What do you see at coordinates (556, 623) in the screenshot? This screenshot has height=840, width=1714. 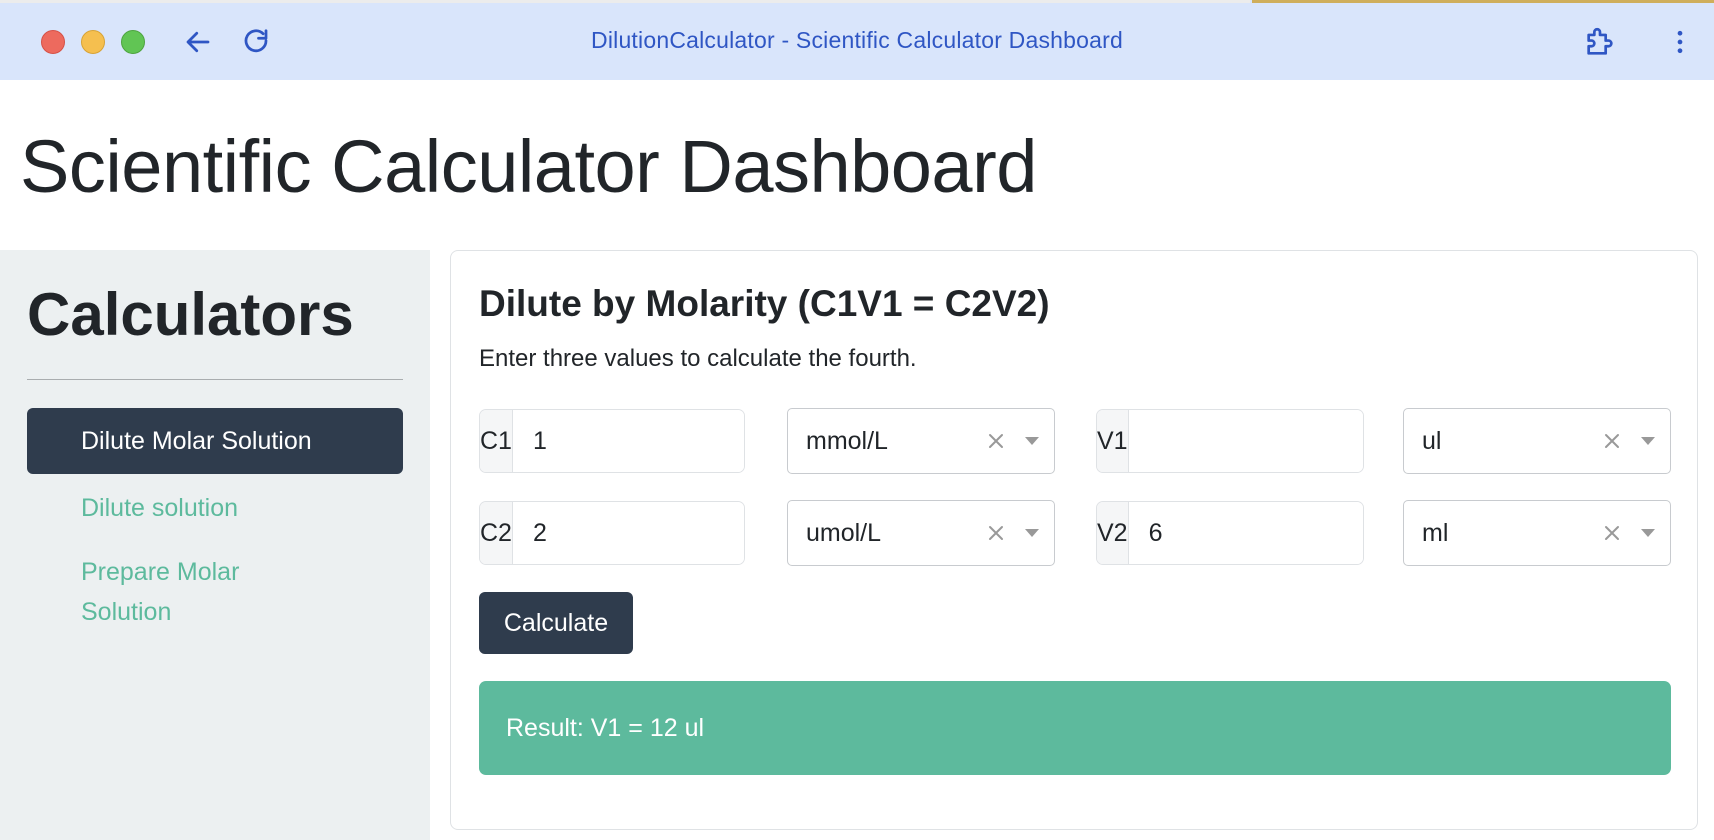 I see `calculate-button: Calculate` at bounding box center [556, 623].